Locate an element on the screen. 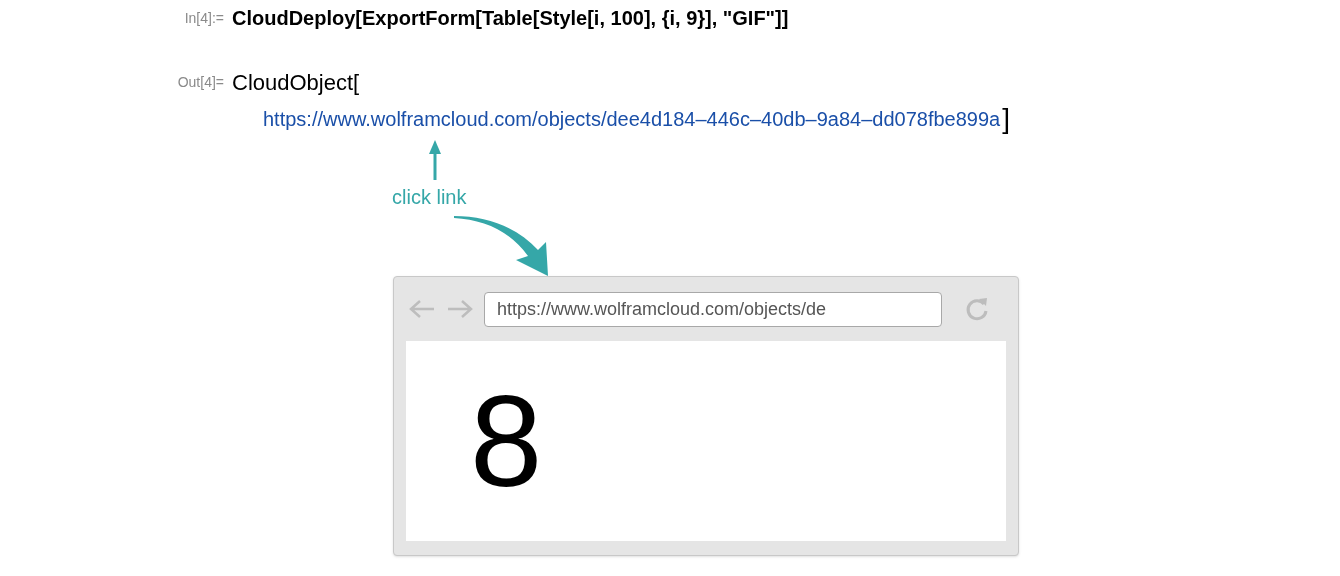  back-arrow-icon is located at coordinates (422, 309).